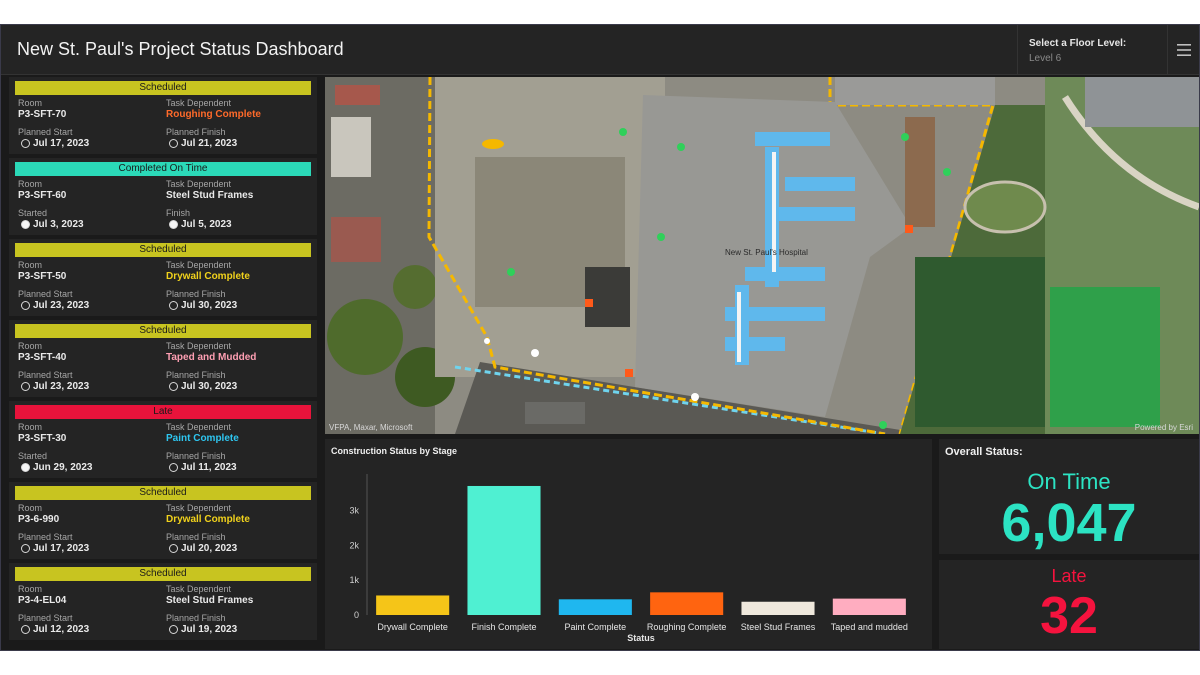  I want to click on bar-roughing-complete, so click(687, 603).